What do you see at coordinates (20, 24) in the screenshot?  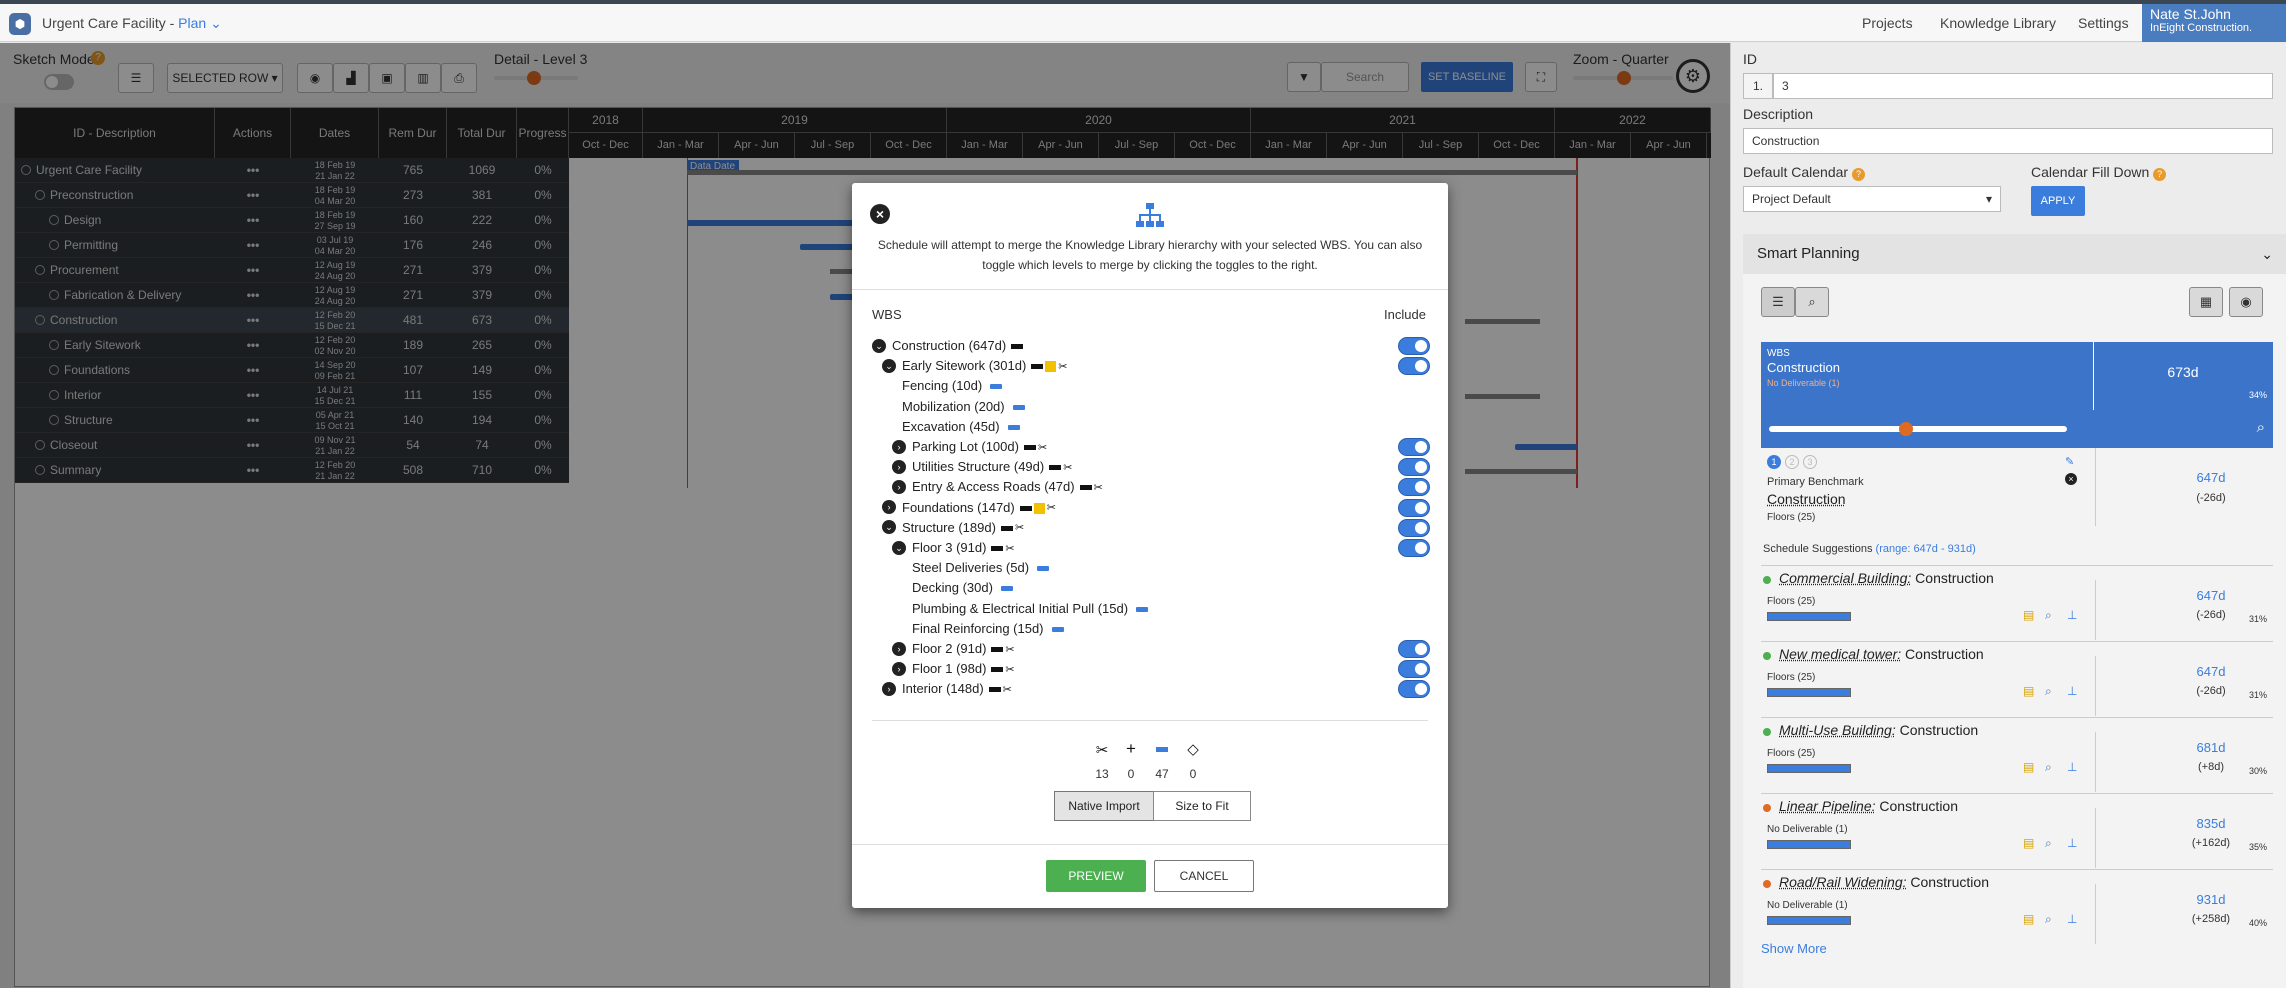 I see `app-logo-icon: ⬢` at bounding box center [20, 24].